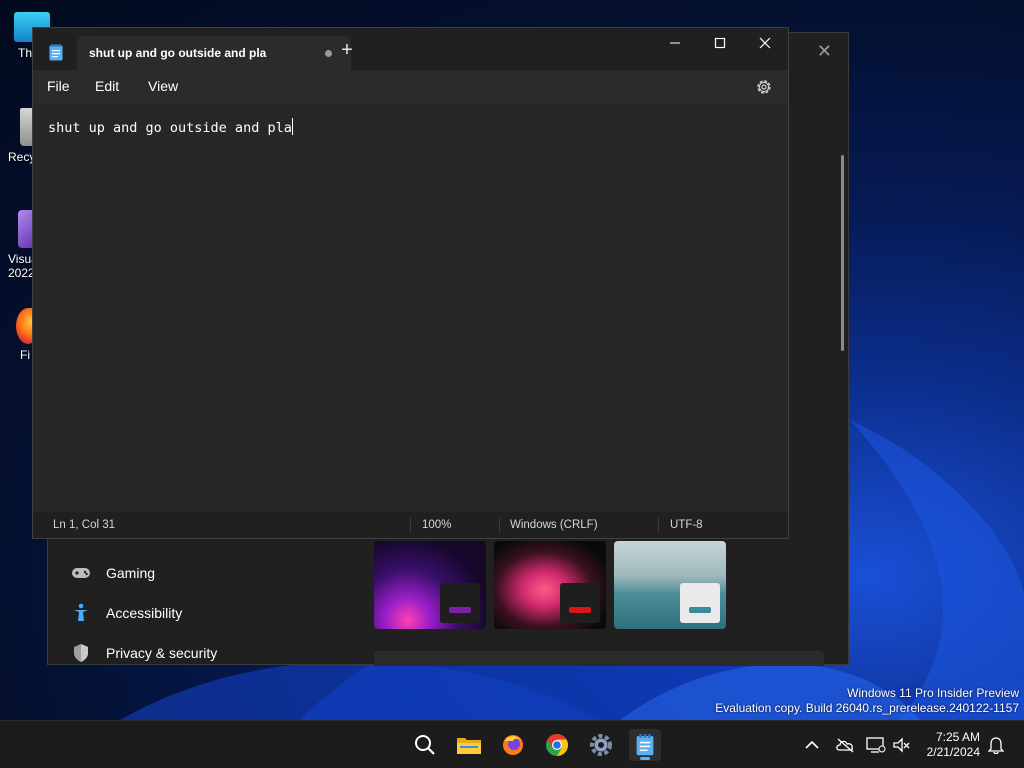  I want to click on network-icon, so click(876, 745).